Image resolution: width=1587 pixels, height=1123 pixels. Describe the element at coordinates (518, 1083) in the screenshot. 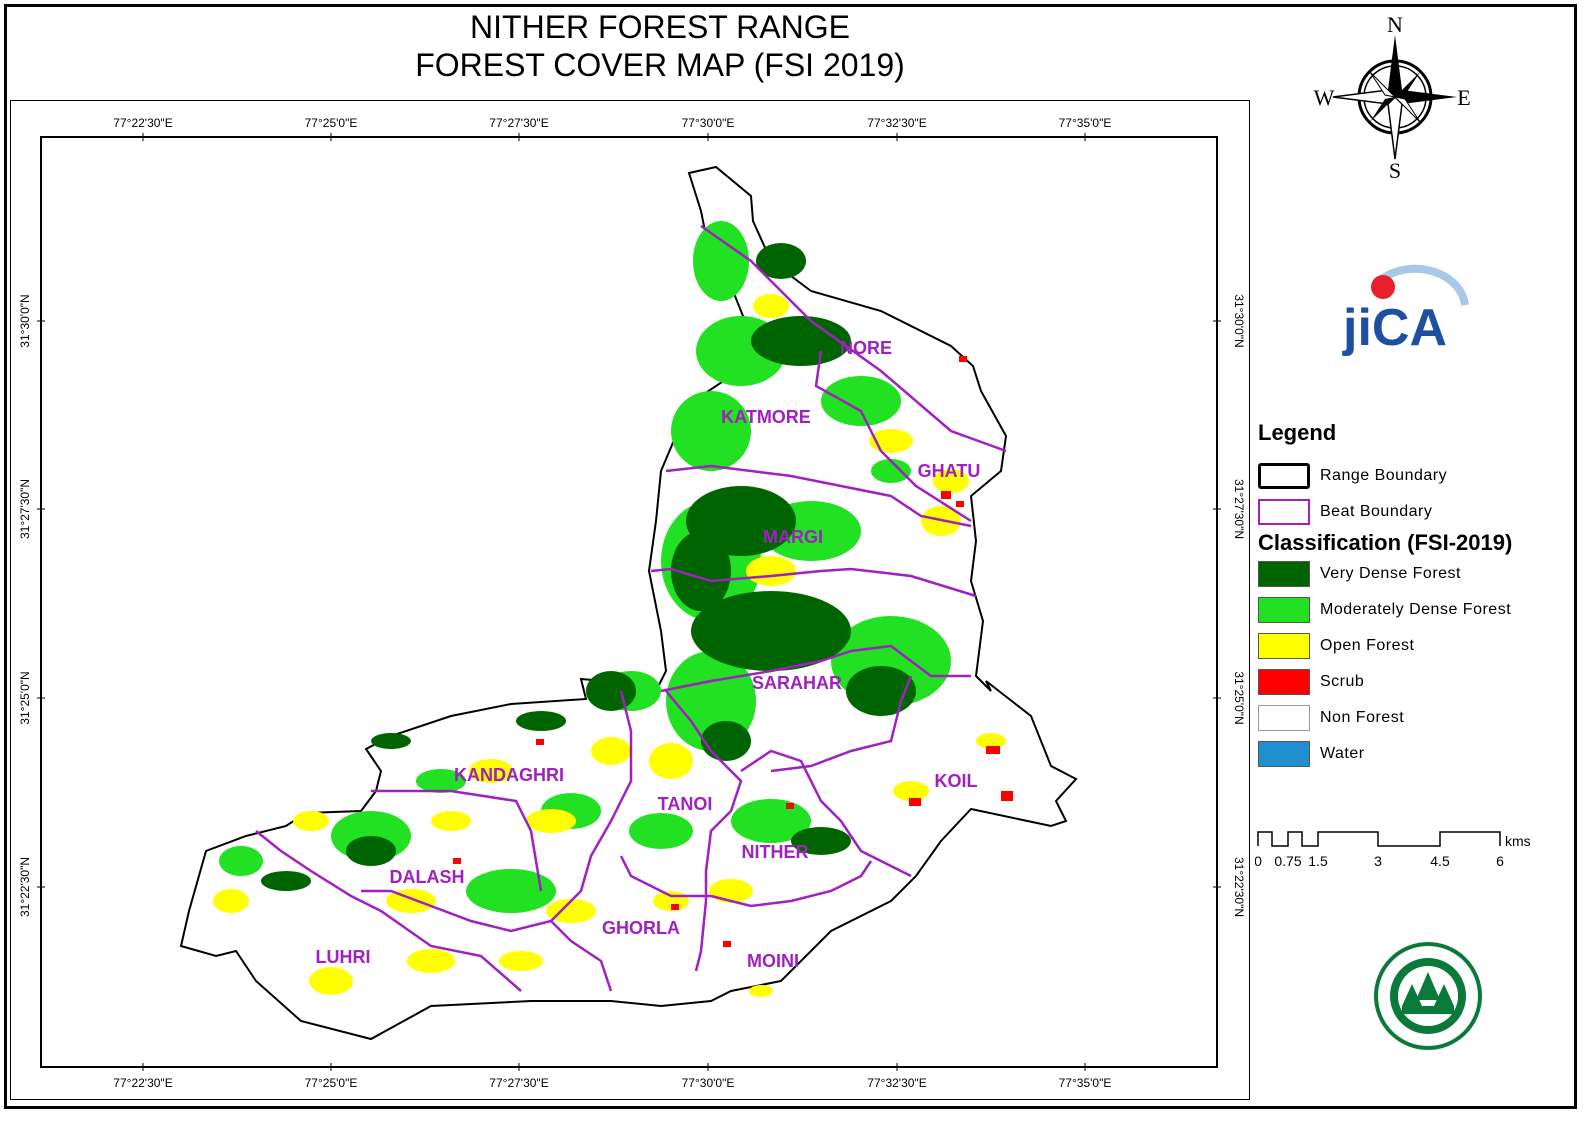

I see `lon-label-bottom-3: 77°27'30"E` at that location.